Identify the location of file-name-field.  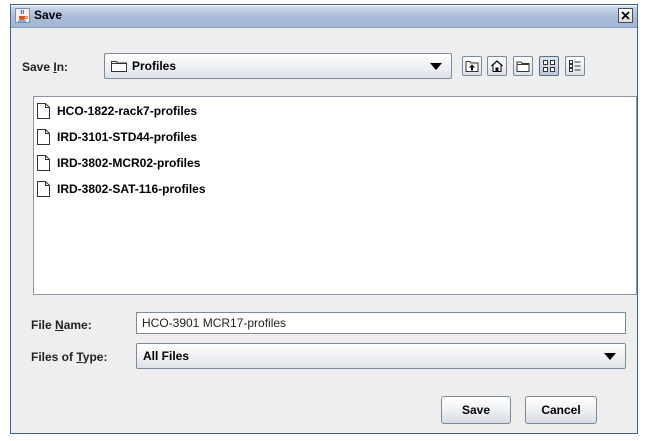
(381, 323).